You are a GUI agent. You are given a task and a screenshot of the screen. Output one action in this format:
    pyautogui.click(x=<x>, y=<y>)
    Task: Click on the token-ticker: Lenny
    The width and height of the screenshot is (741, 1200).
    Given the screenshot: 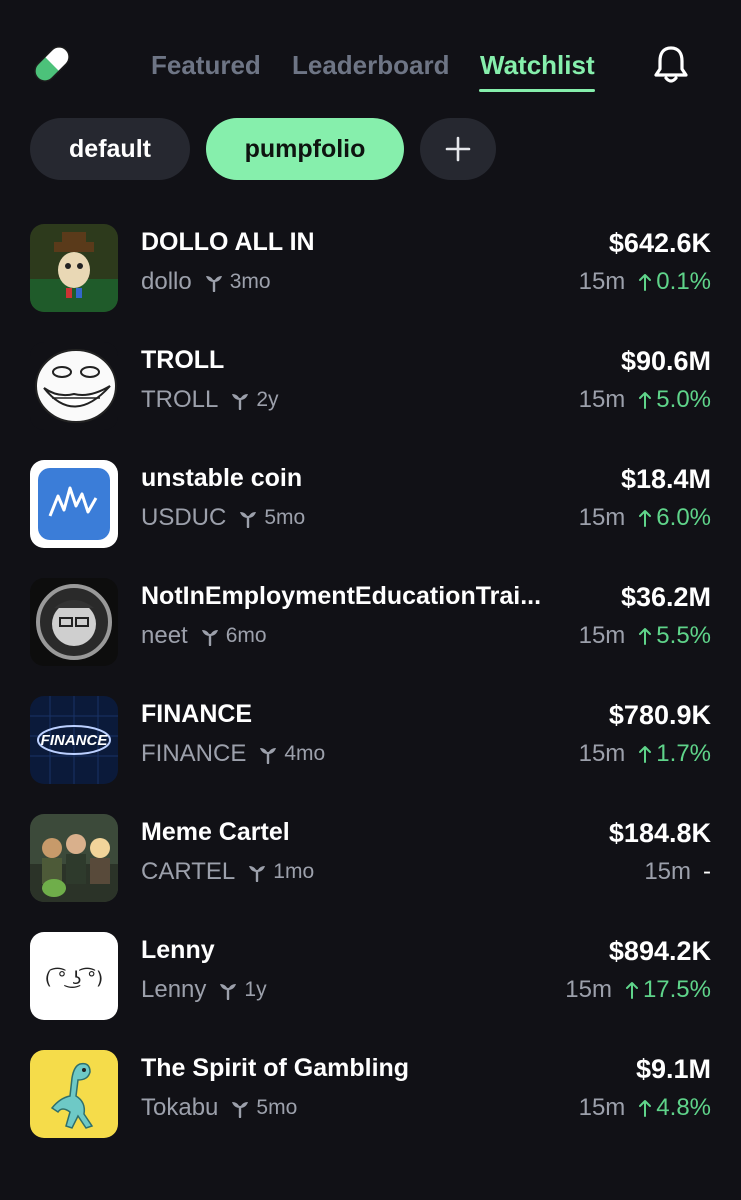 What is the action you would take?
    pyautogui.click(x=174, y=989)
    